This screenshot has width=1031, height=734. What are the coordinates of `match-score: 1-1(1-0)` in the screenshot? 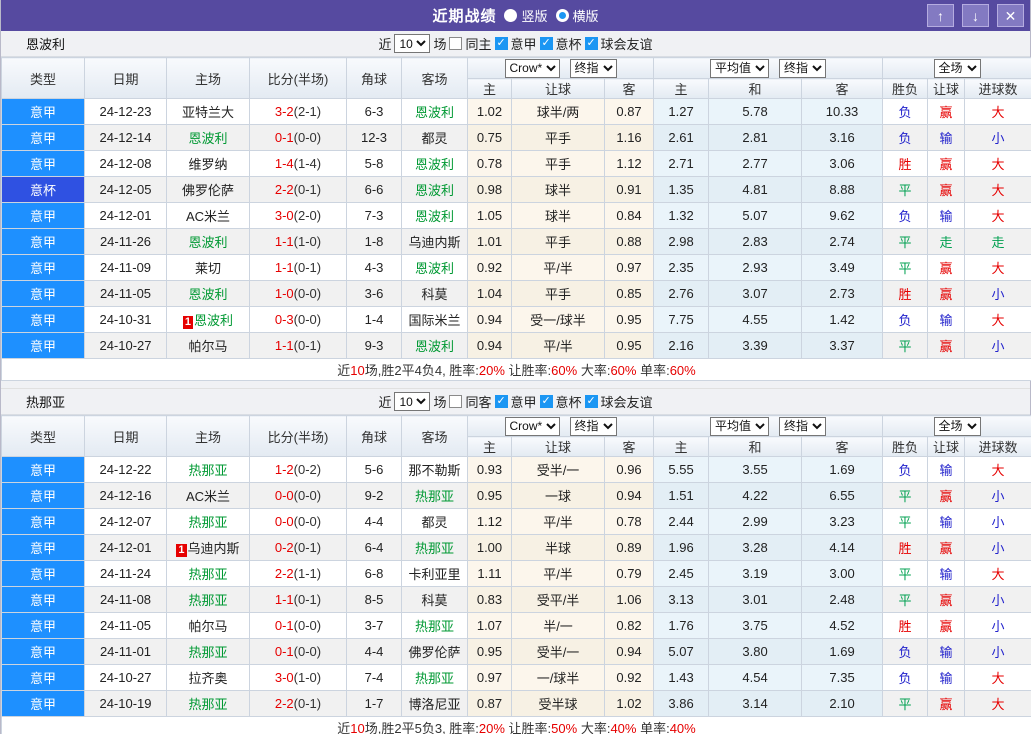 It's located at (298, 241).